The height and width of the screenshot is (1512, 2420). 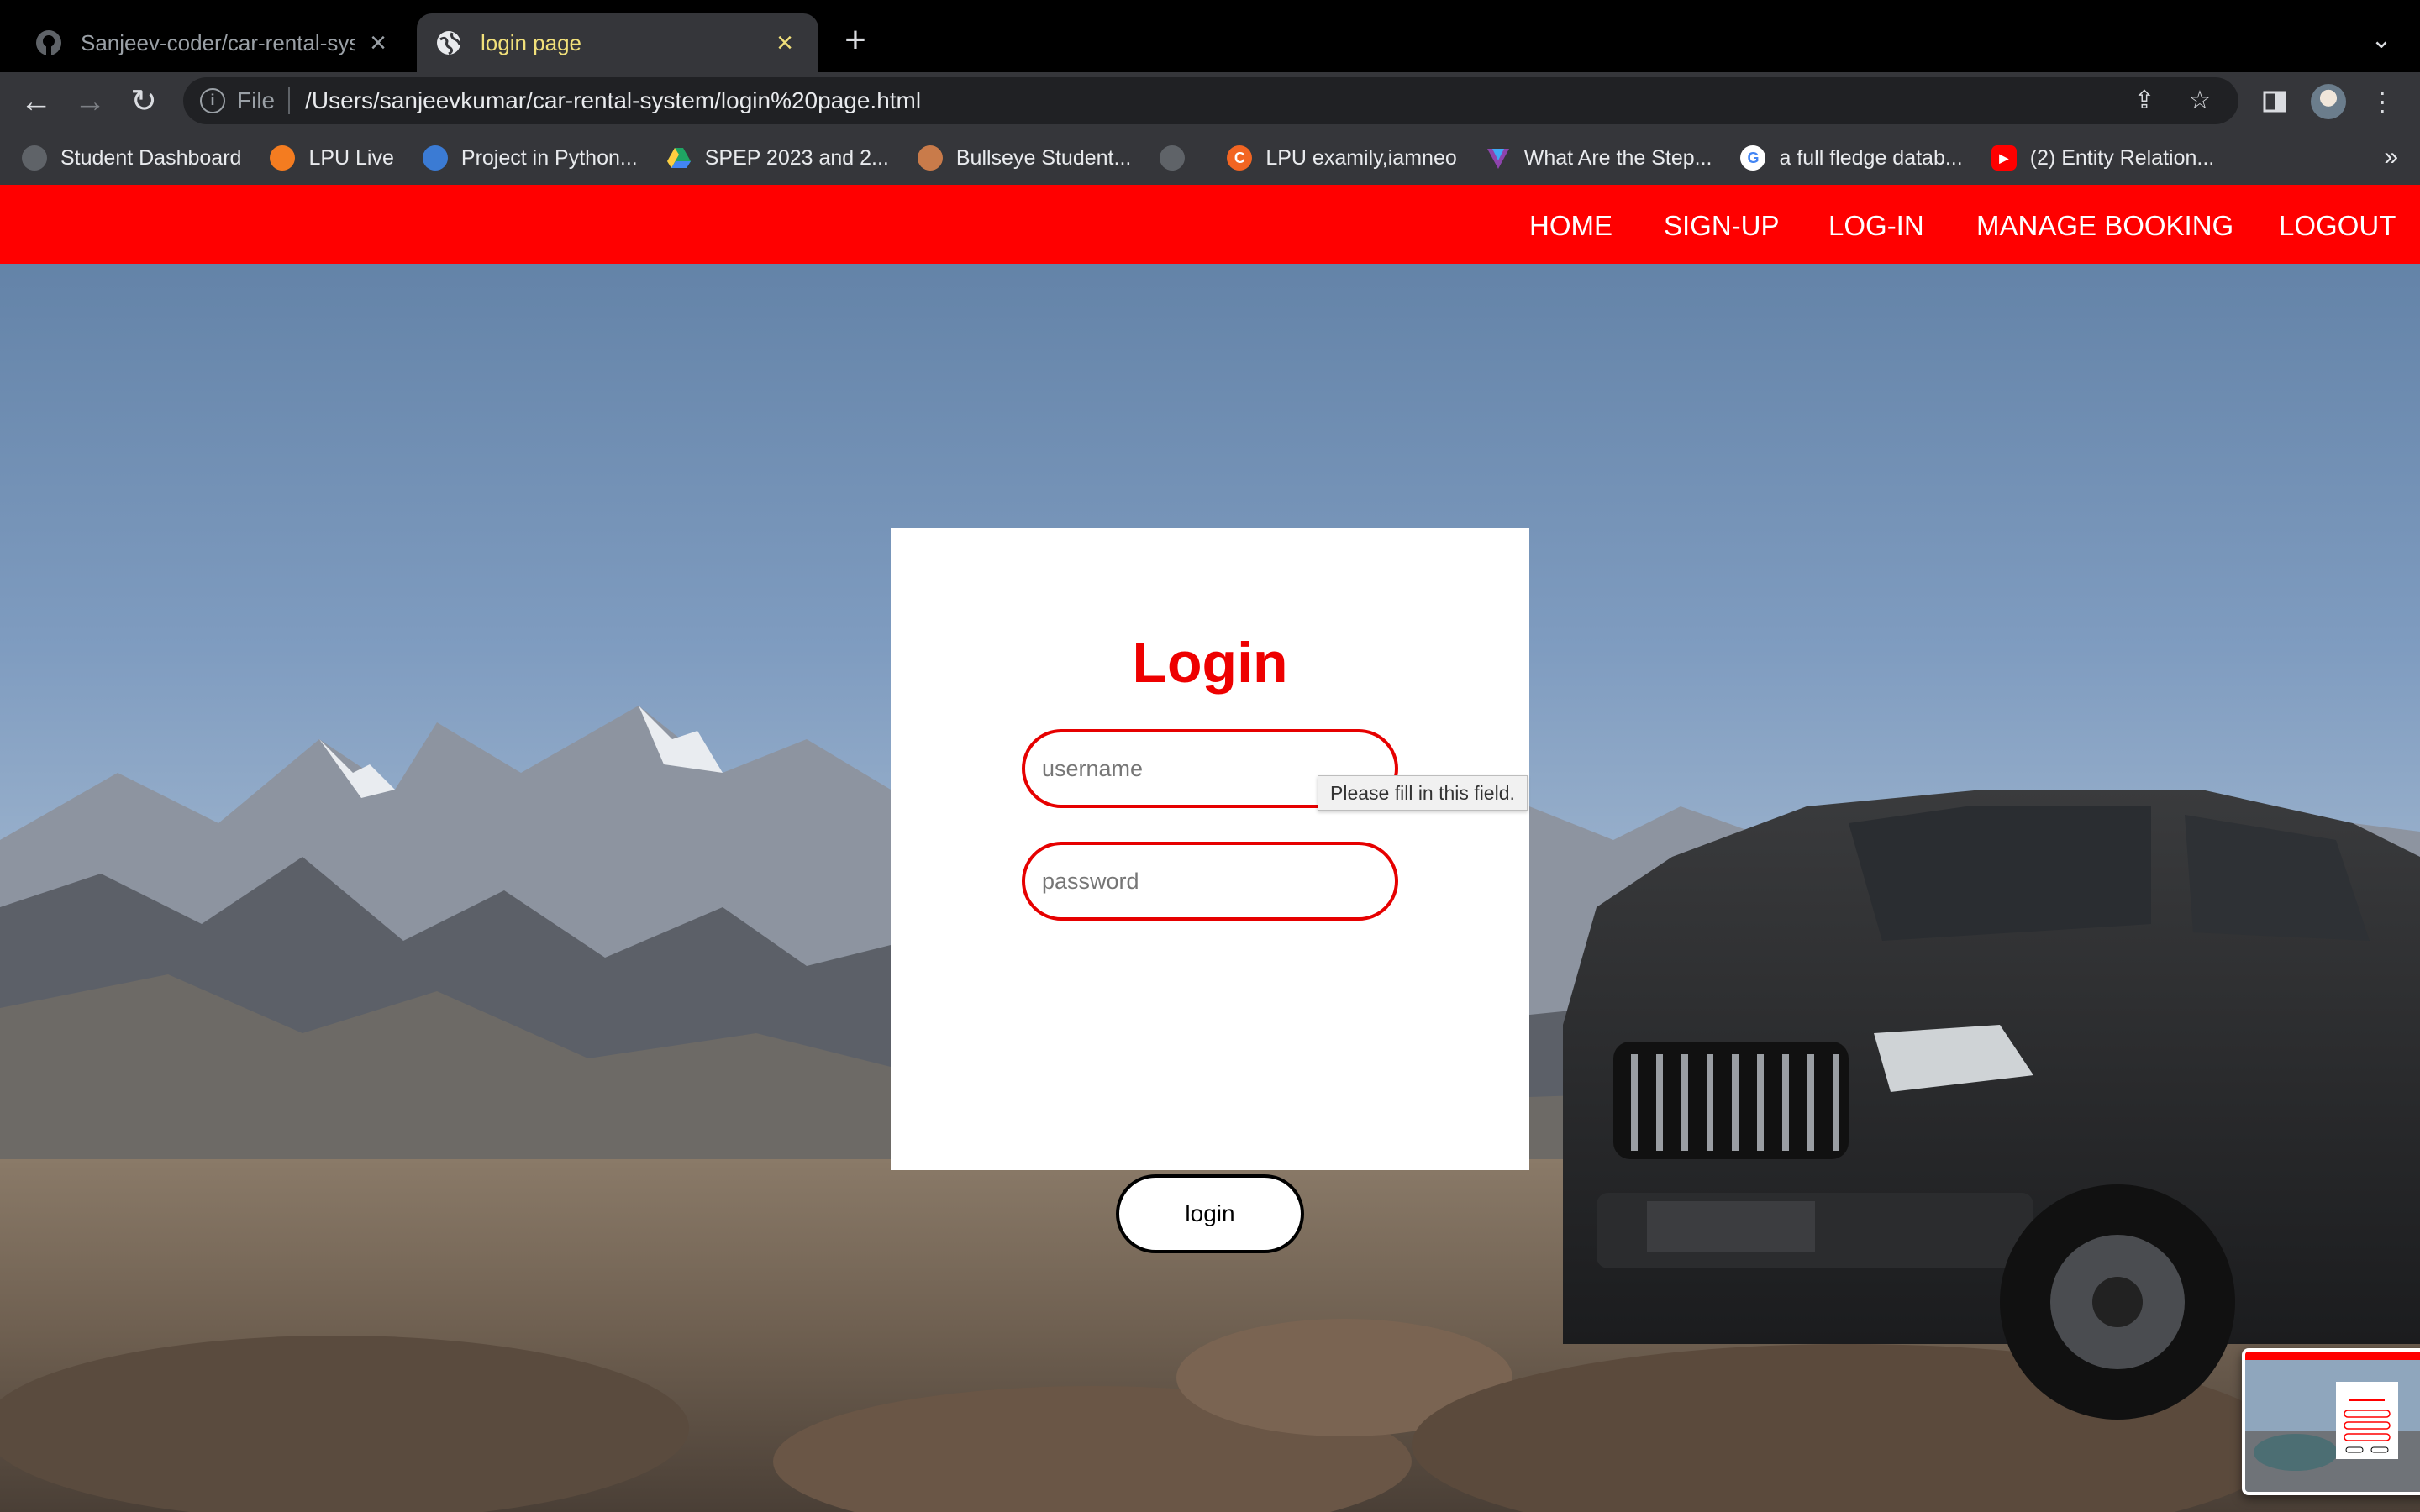 I want to click on google-icon: G, so click(x=1753, y=158).